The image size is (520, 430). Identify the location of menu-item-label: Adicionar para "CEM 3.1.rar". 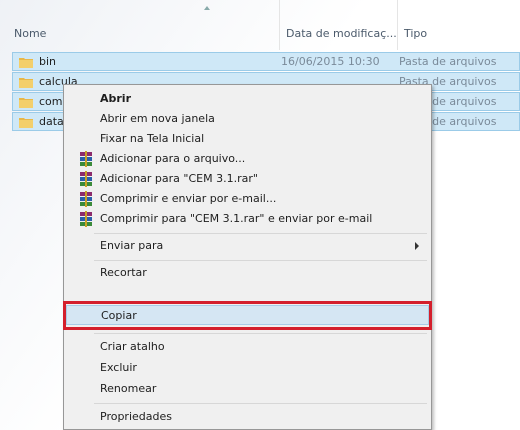
(179, 178).